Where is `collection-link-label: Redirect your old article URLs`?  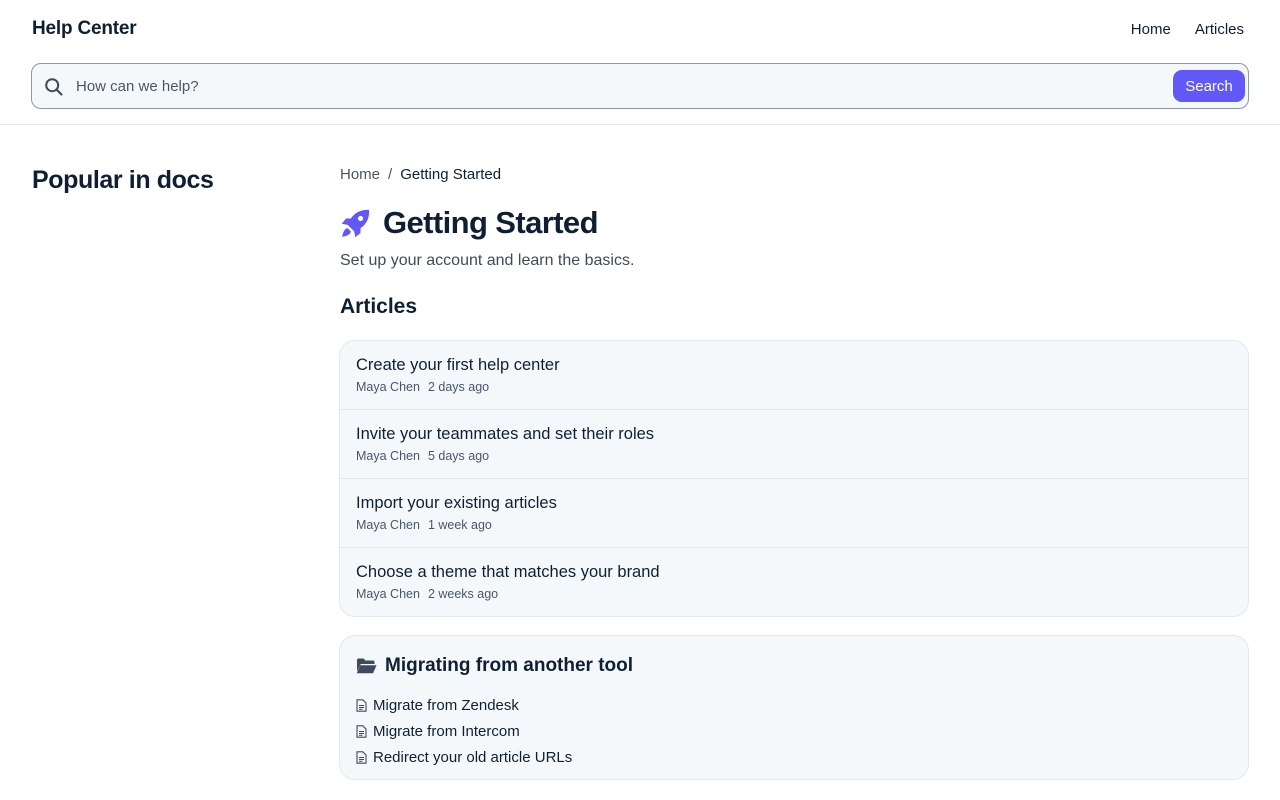 collection-link-label: Redirect your old article URLs is located at coordinates (472, 757).